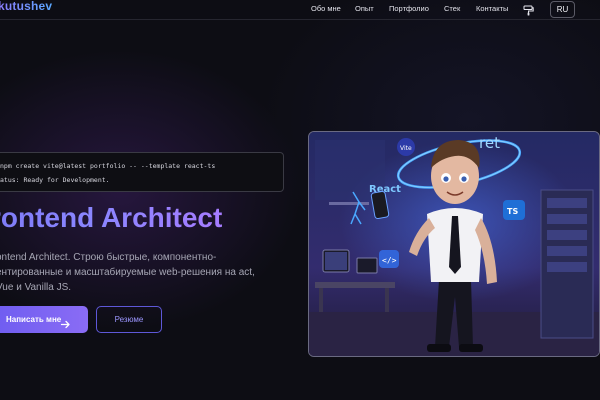 The width and height of the screenshot is (600, 400). I want to click on paint-roller-icon, so click(528, 9).